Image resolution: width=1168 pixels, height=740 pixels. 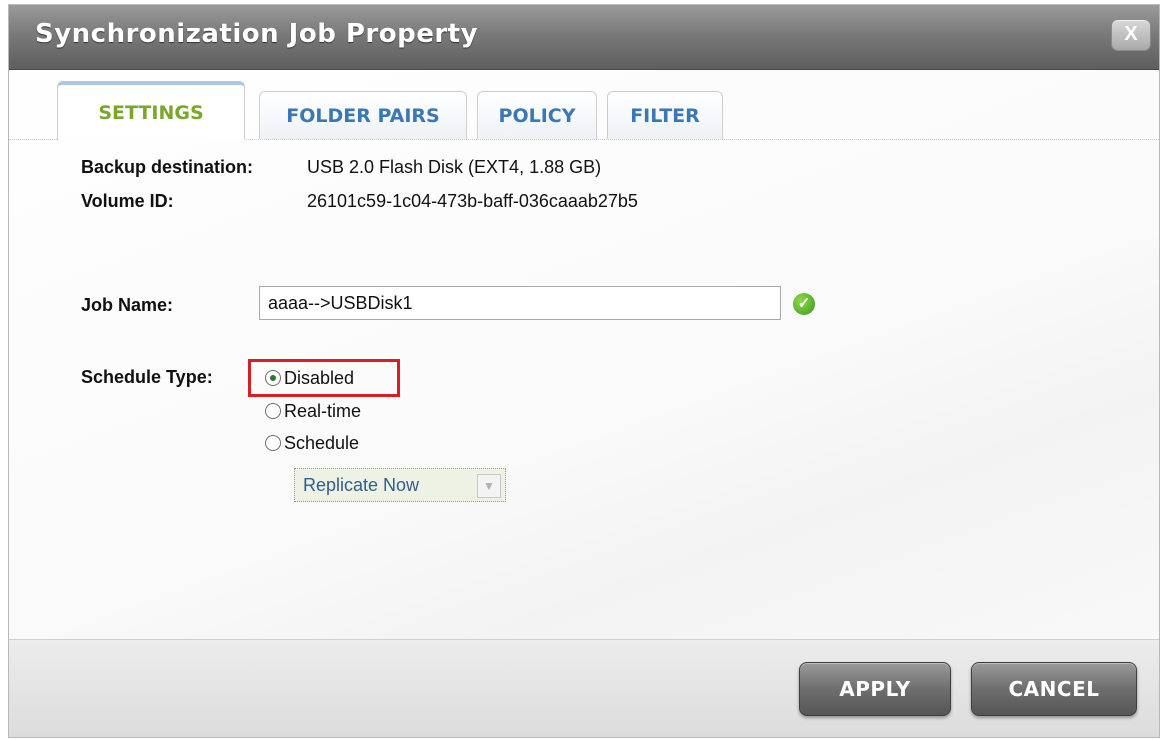 What do you see at coordinates (322, 442) in the screenshot?
I see `radio-label: Schedule` at bounding box center [322, 442].